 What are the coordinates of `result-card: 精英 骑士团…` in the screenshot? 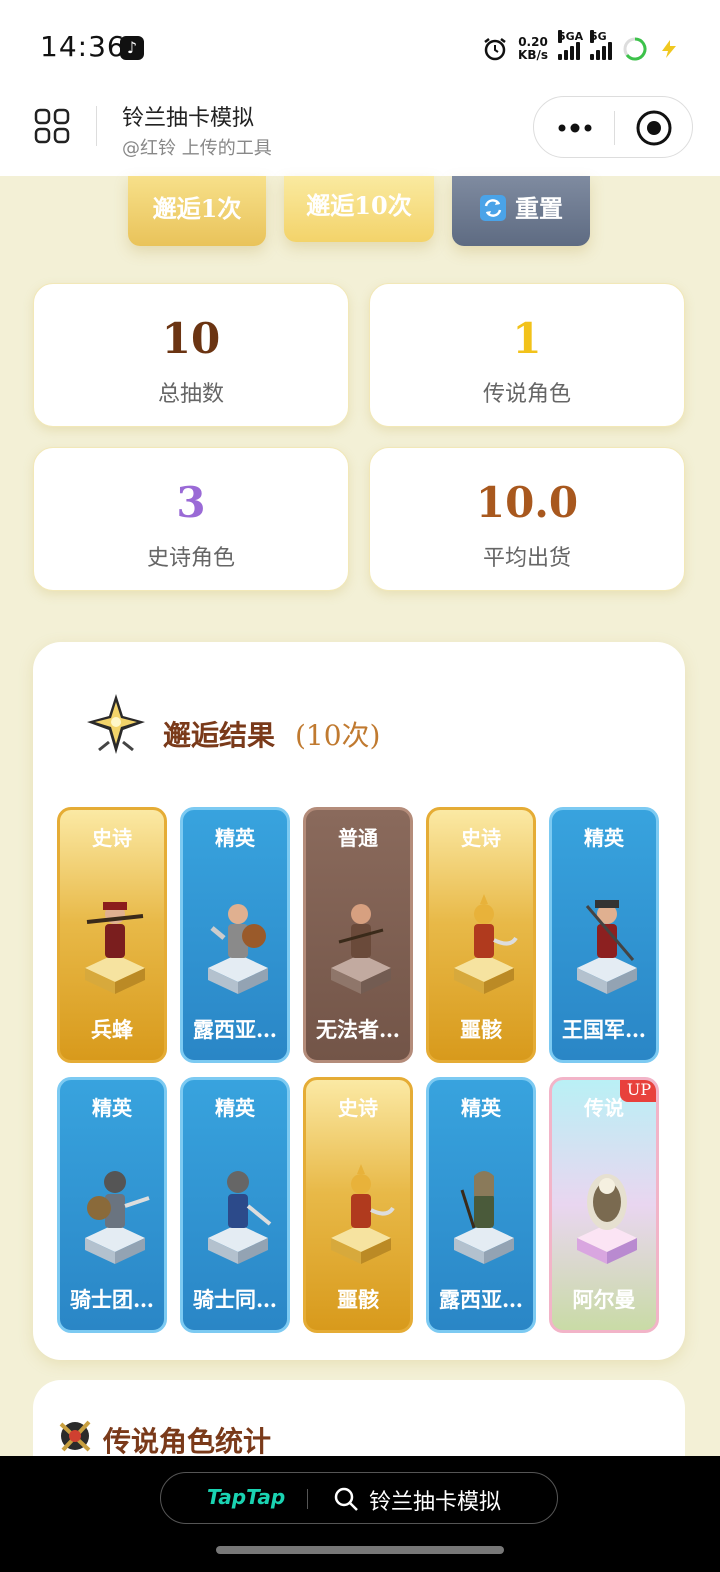 It's located at (112, 1205).